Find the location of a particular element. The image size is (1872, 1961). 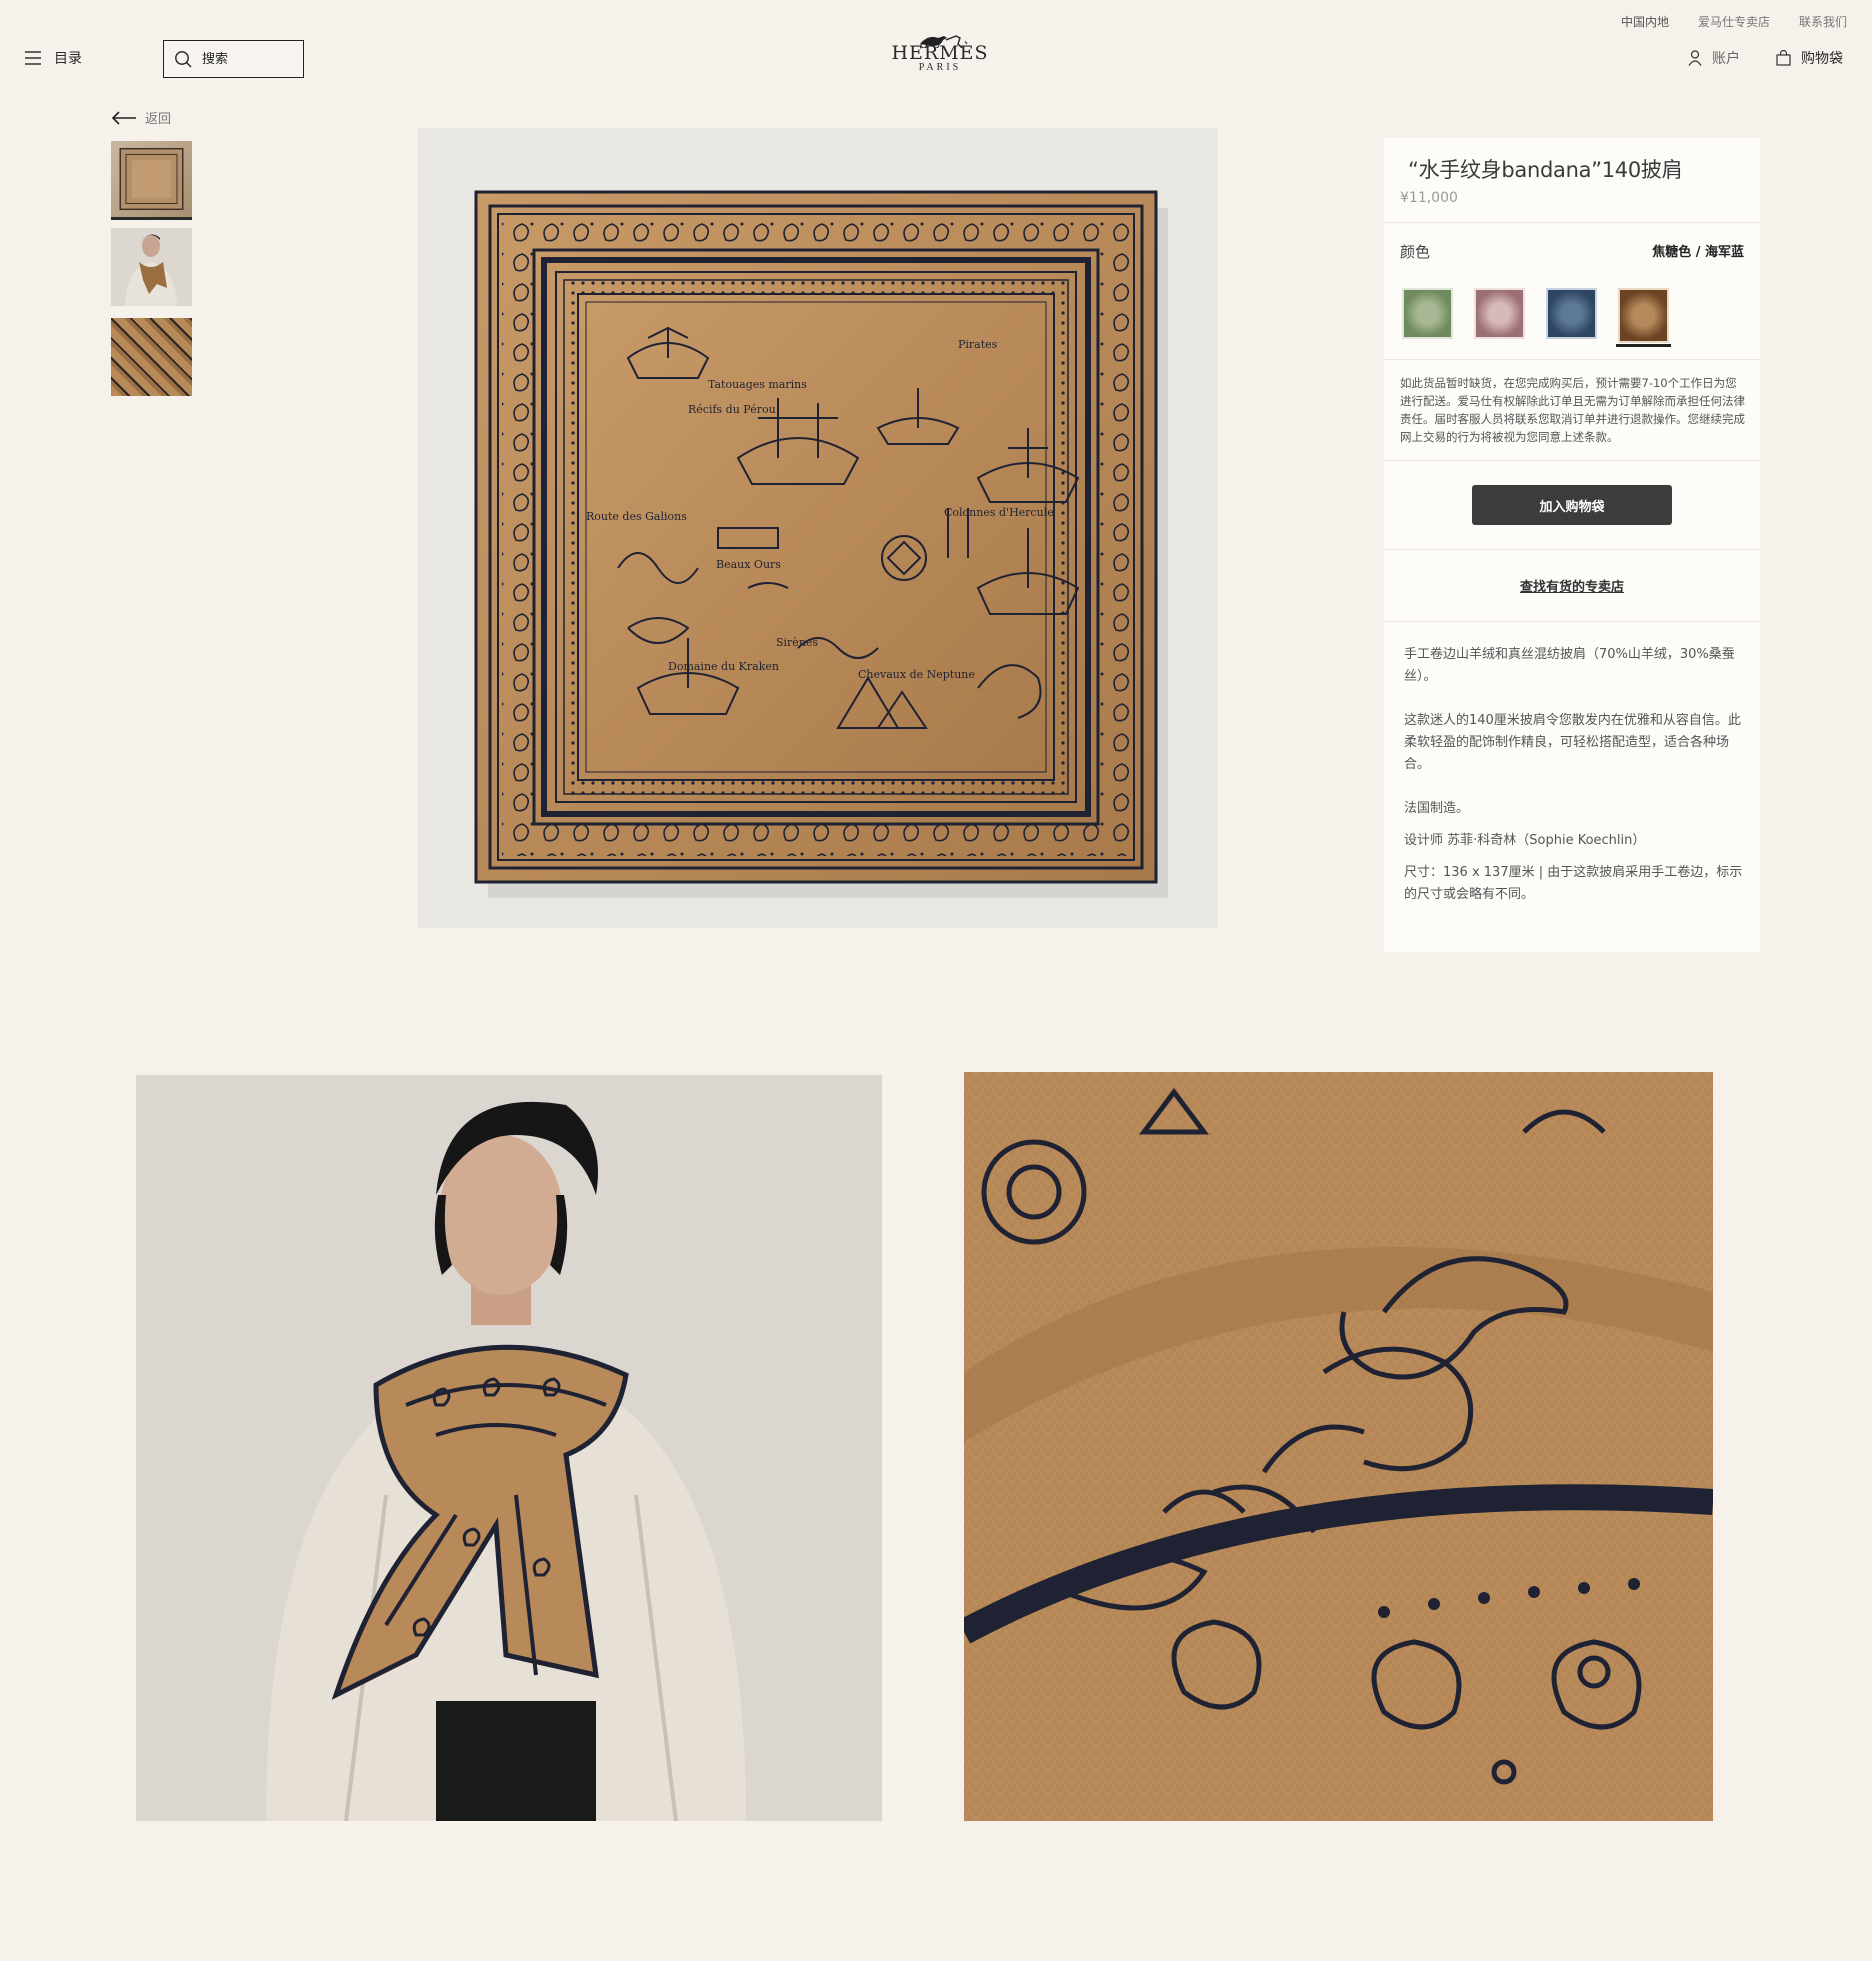

desc-material: 手工卷边山羊绒和真丝混纺披肩（70%山羊绒，30%桑蚕丝）。 is located at coordinates (1569, 665).